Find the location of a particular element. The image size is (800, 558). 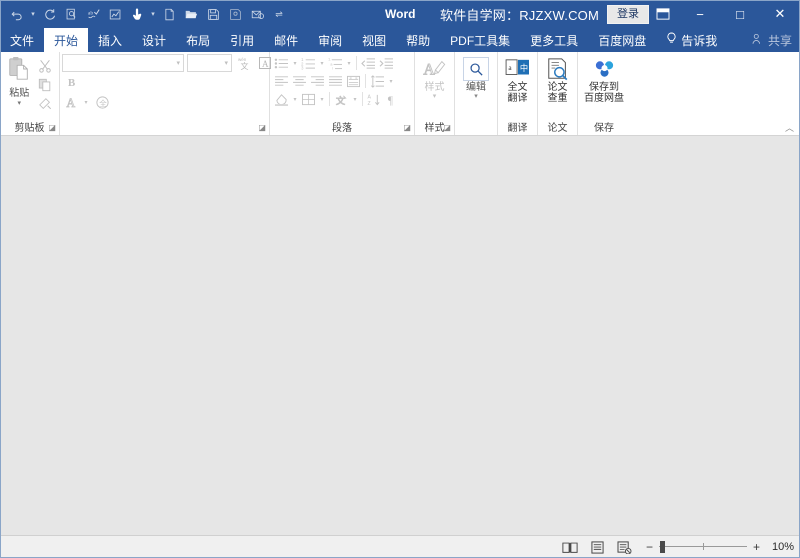

save-as-icon is located at coordinates (235, 14).